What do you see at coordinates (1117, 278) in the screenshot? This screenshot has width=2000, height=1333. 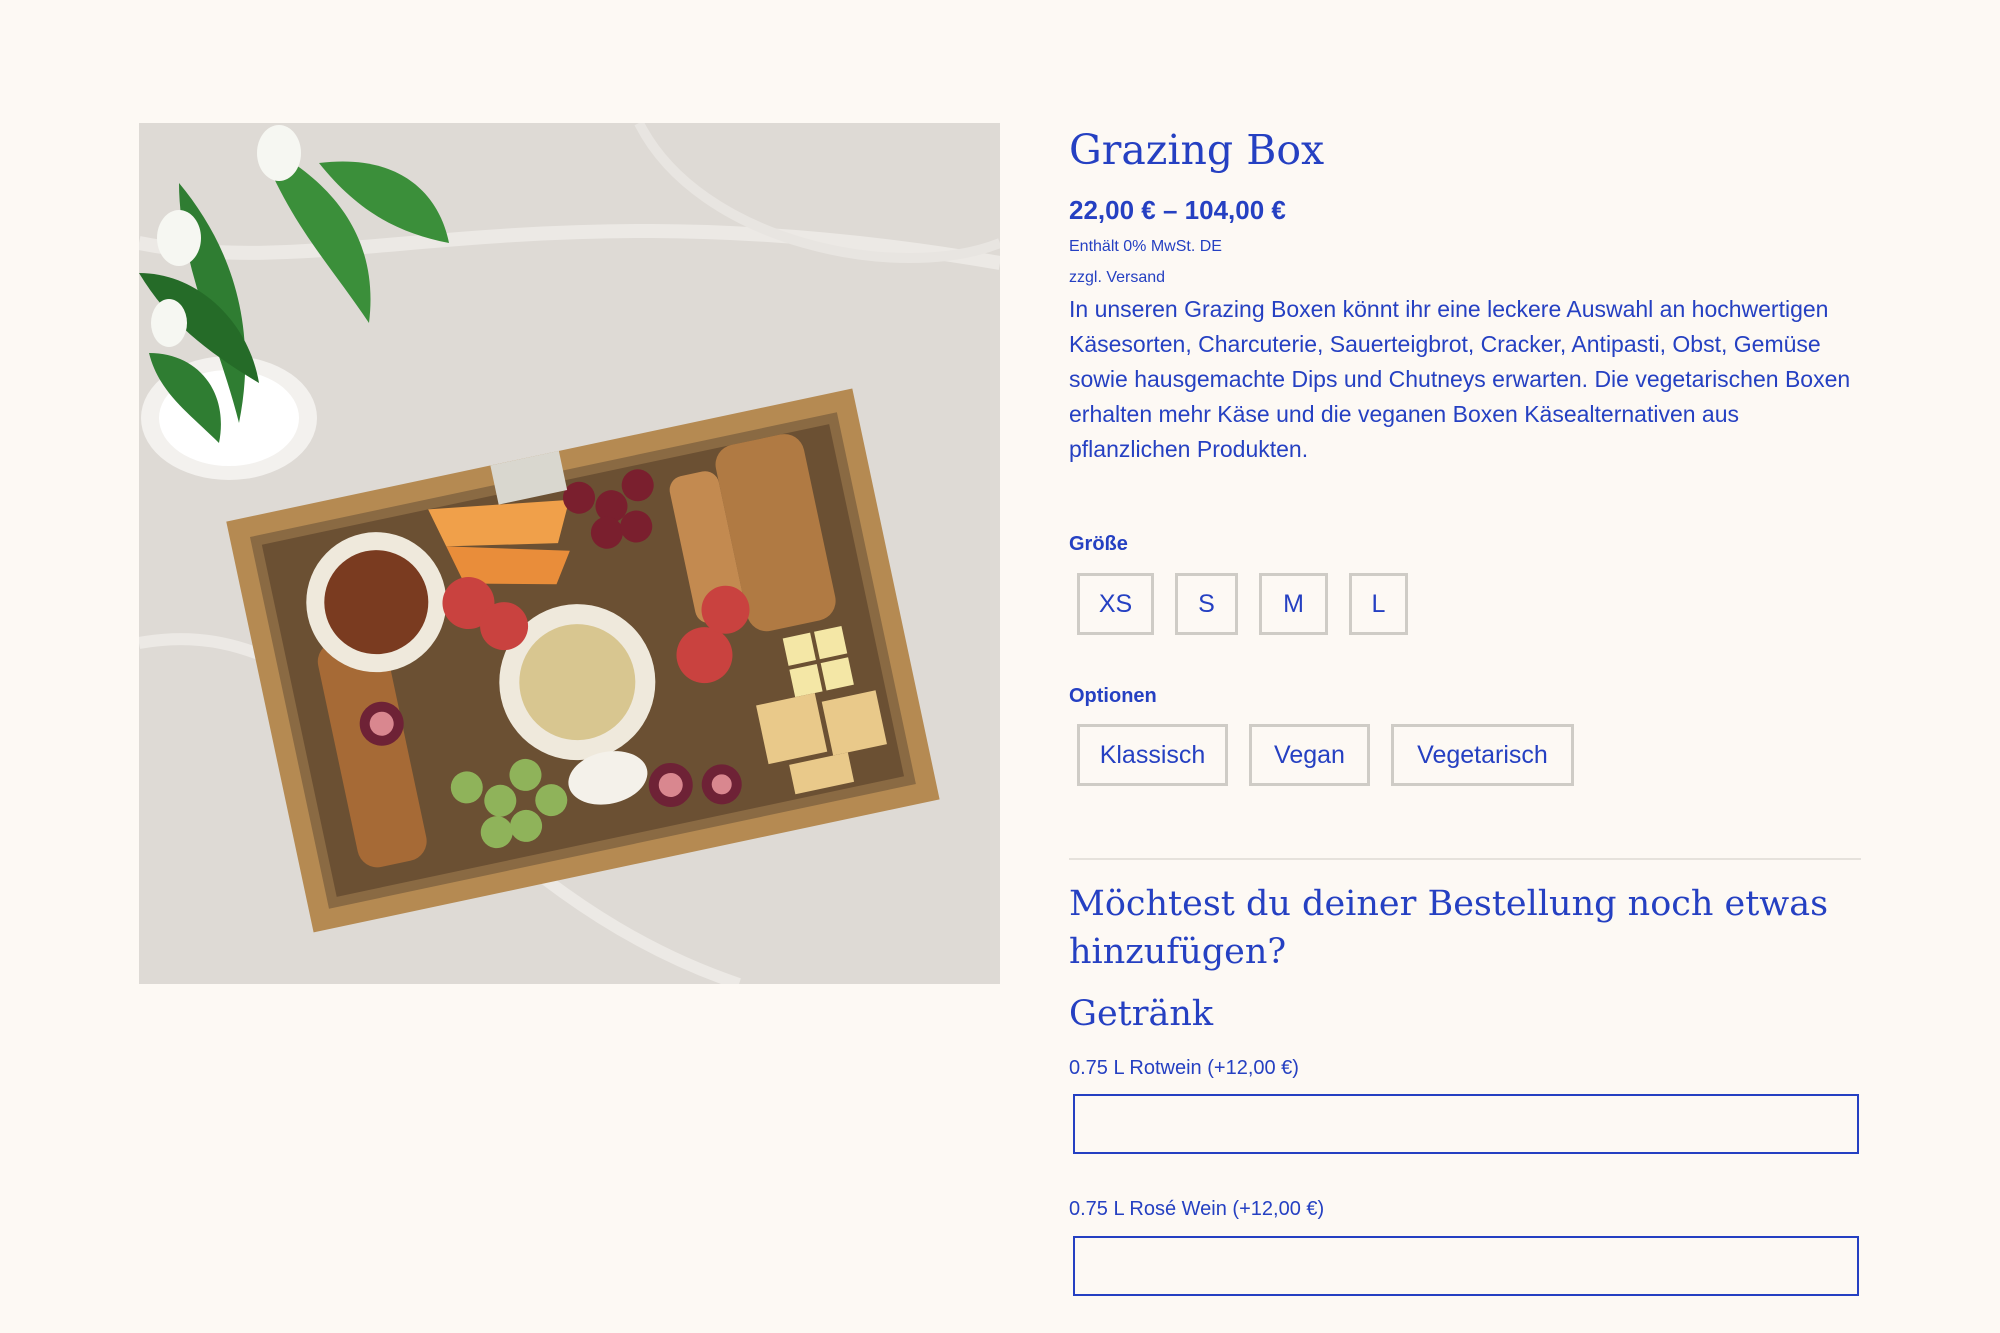 I see `shipping-note: zzgl. Versand` at bounding box center [1117, 278].